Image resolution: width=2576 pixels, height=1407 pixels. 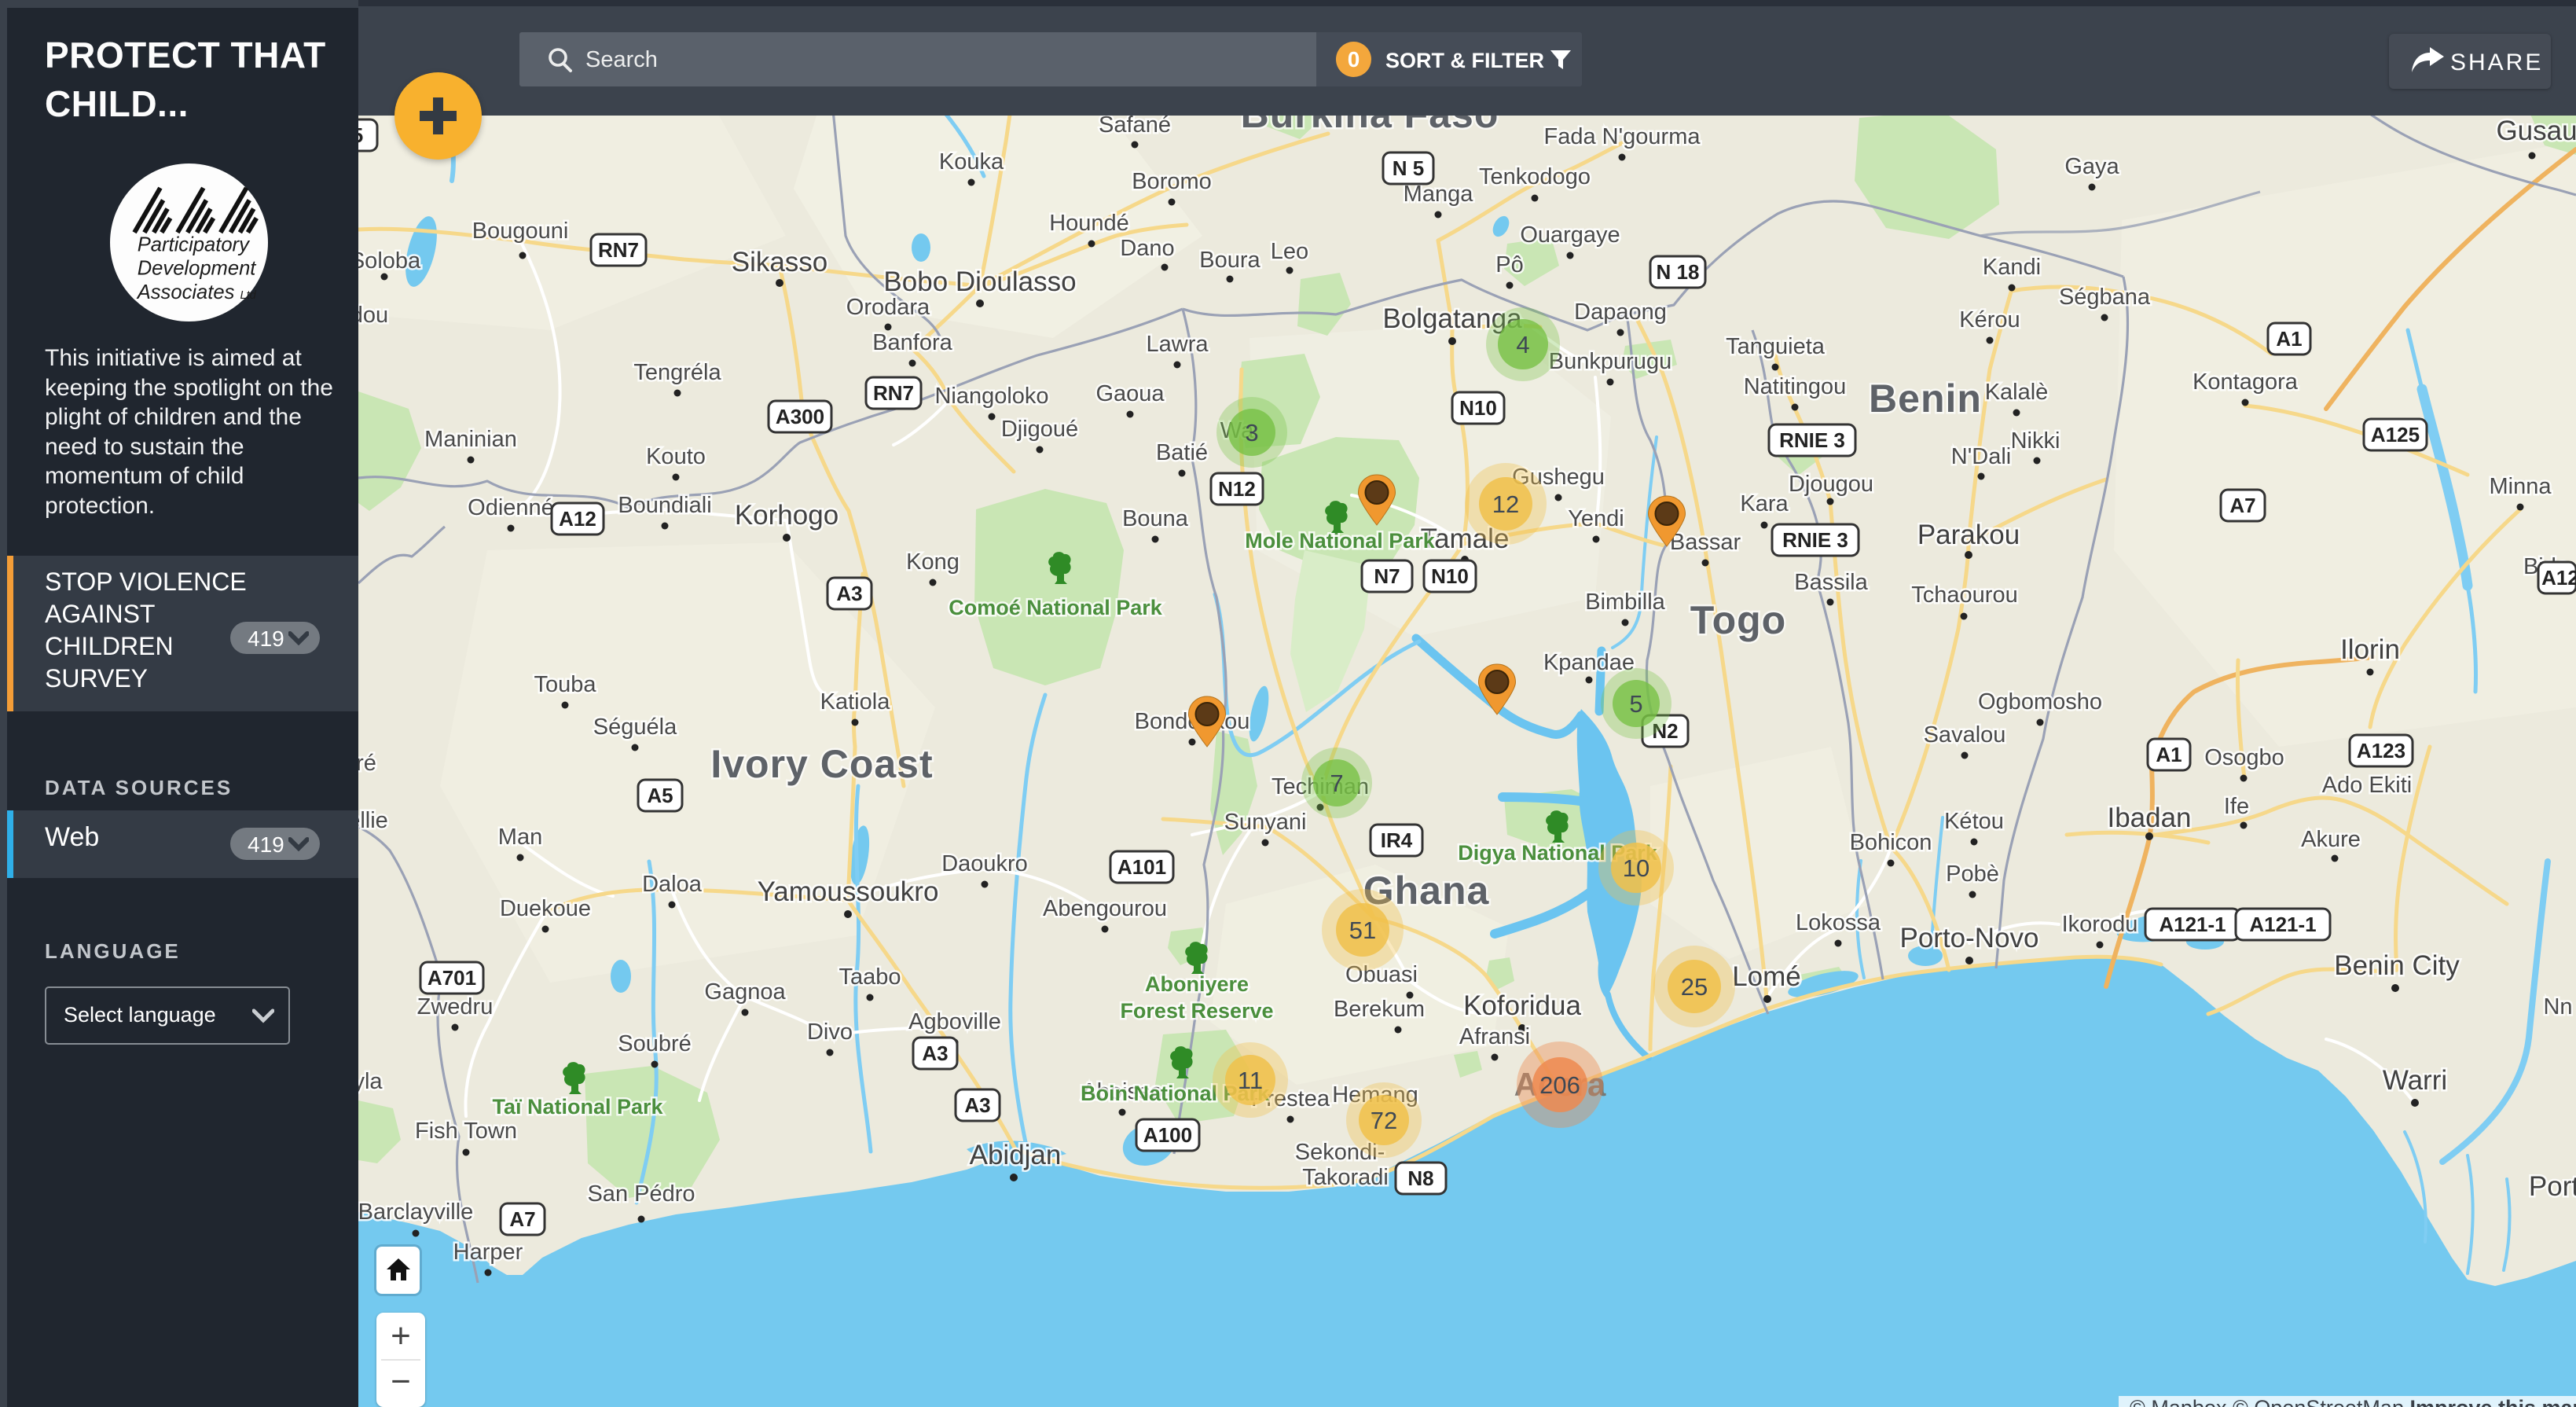 What do you see at coordinates (511, 508) in the screenshot?
I see `svg-text: Odienné` at bounding box center [511, 508].